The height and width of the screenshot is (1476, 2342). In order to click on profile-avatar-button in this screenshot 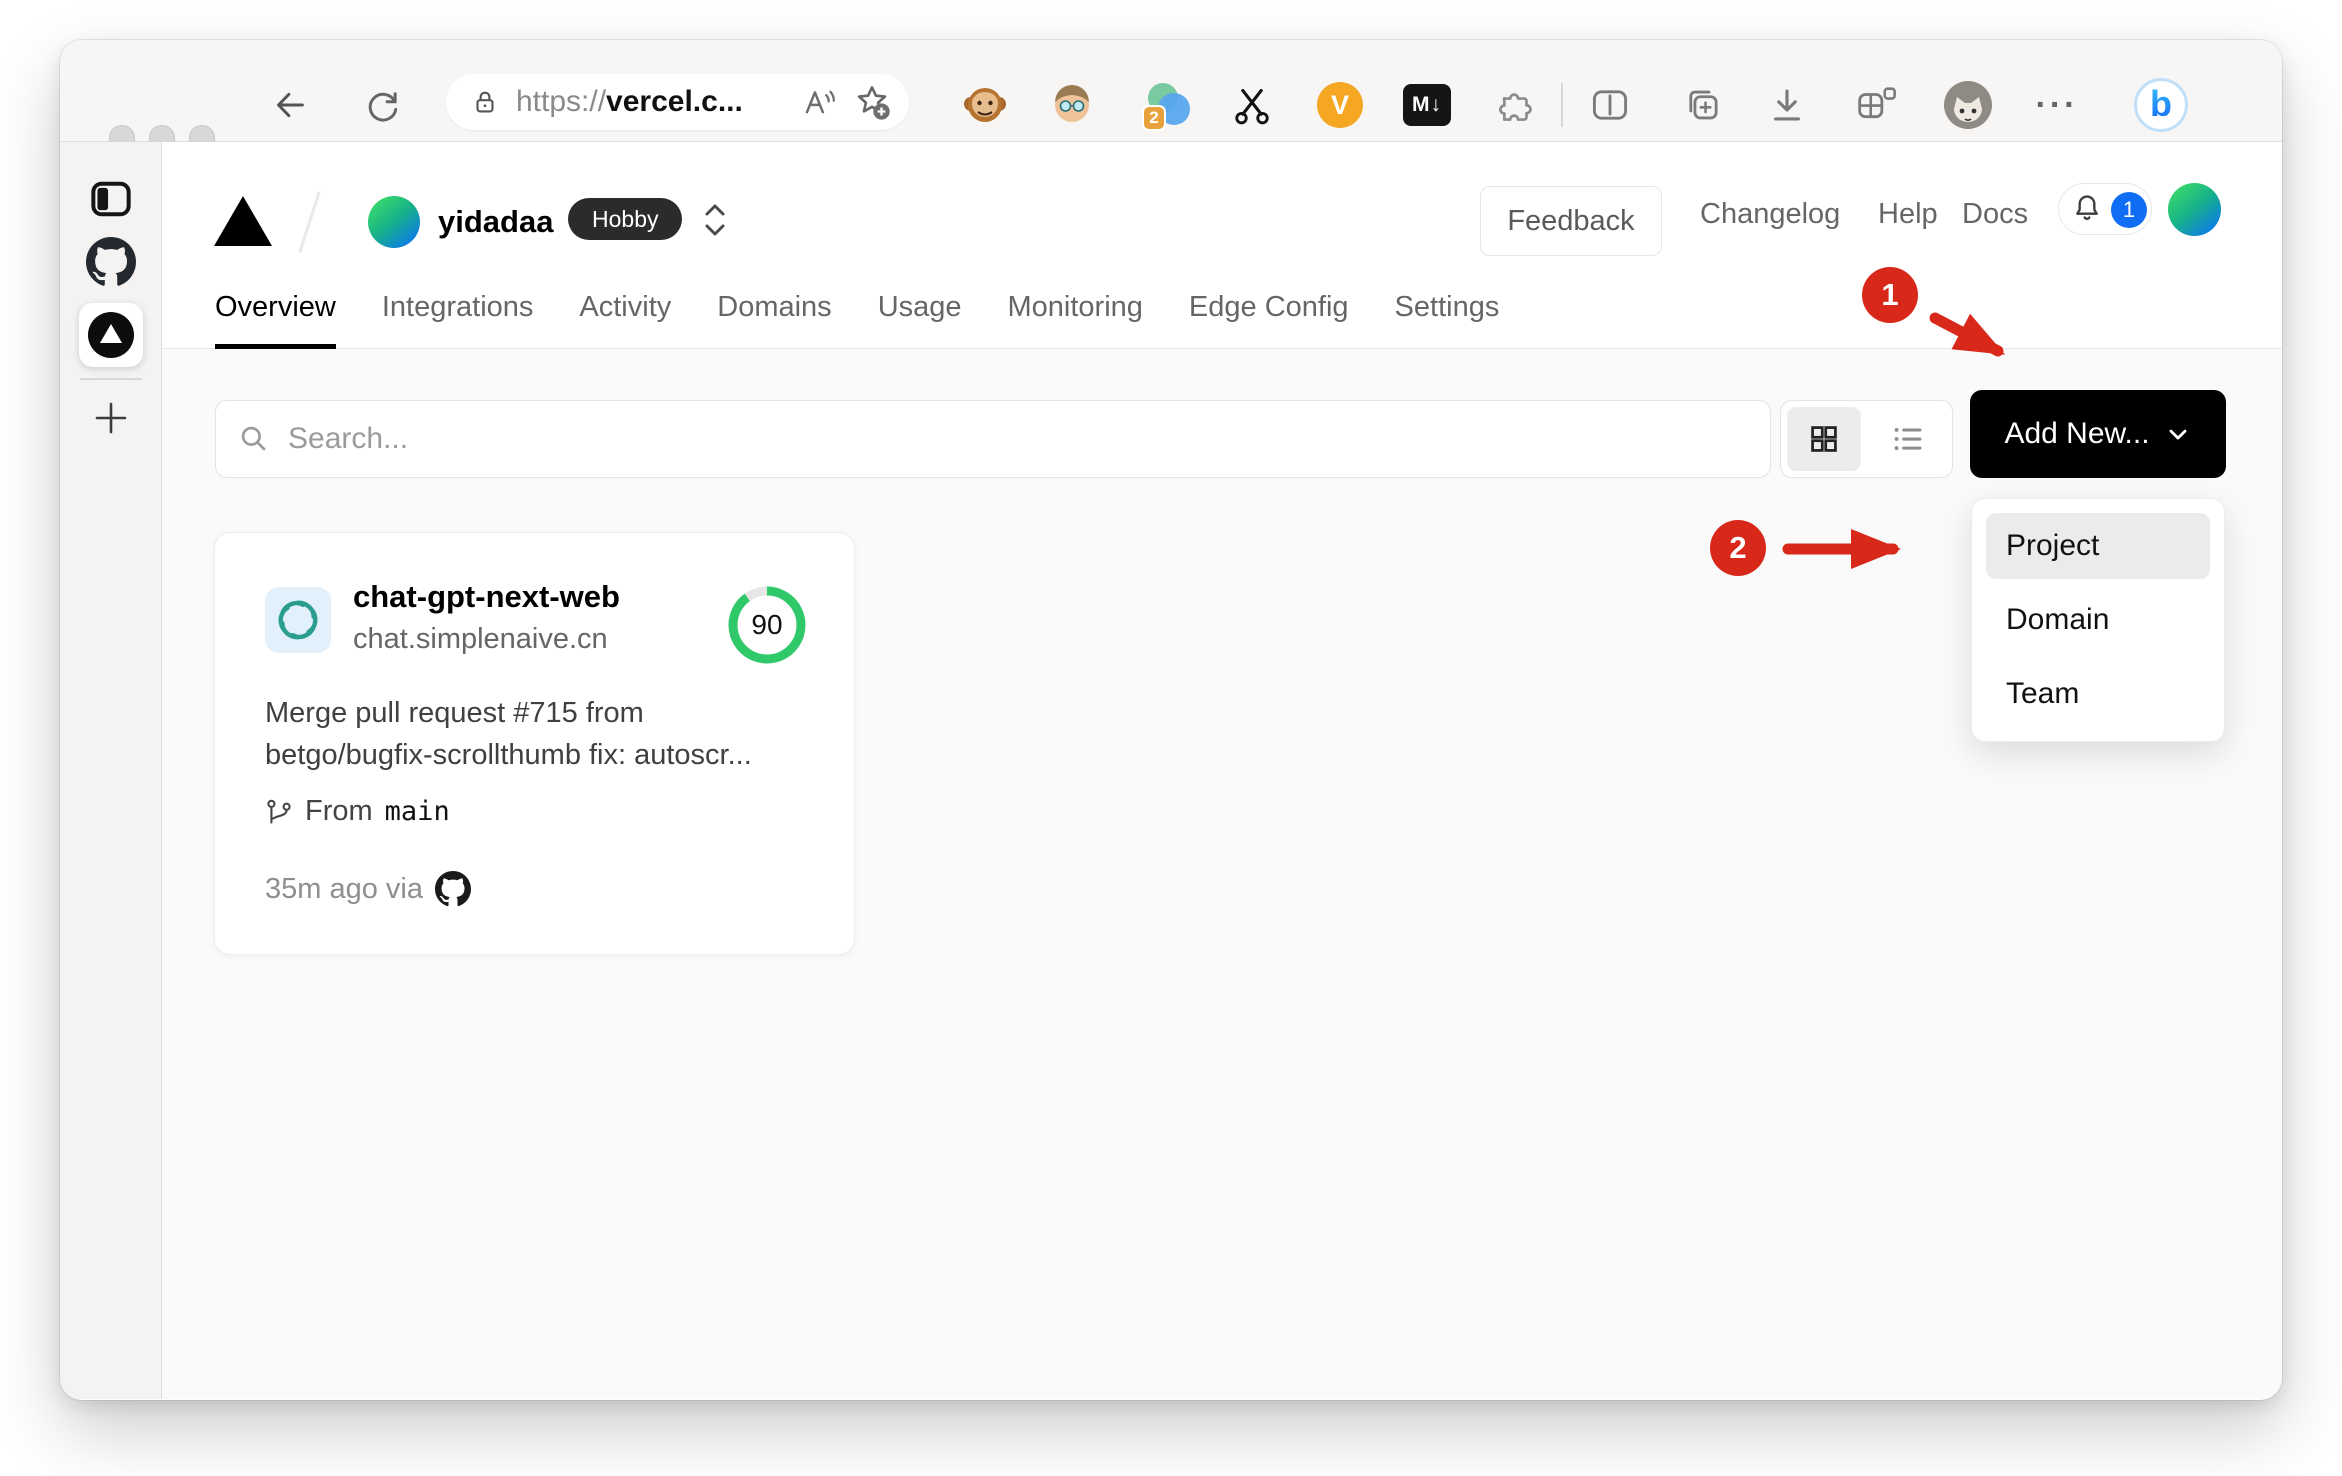, I will do `click(1968, 105)`.